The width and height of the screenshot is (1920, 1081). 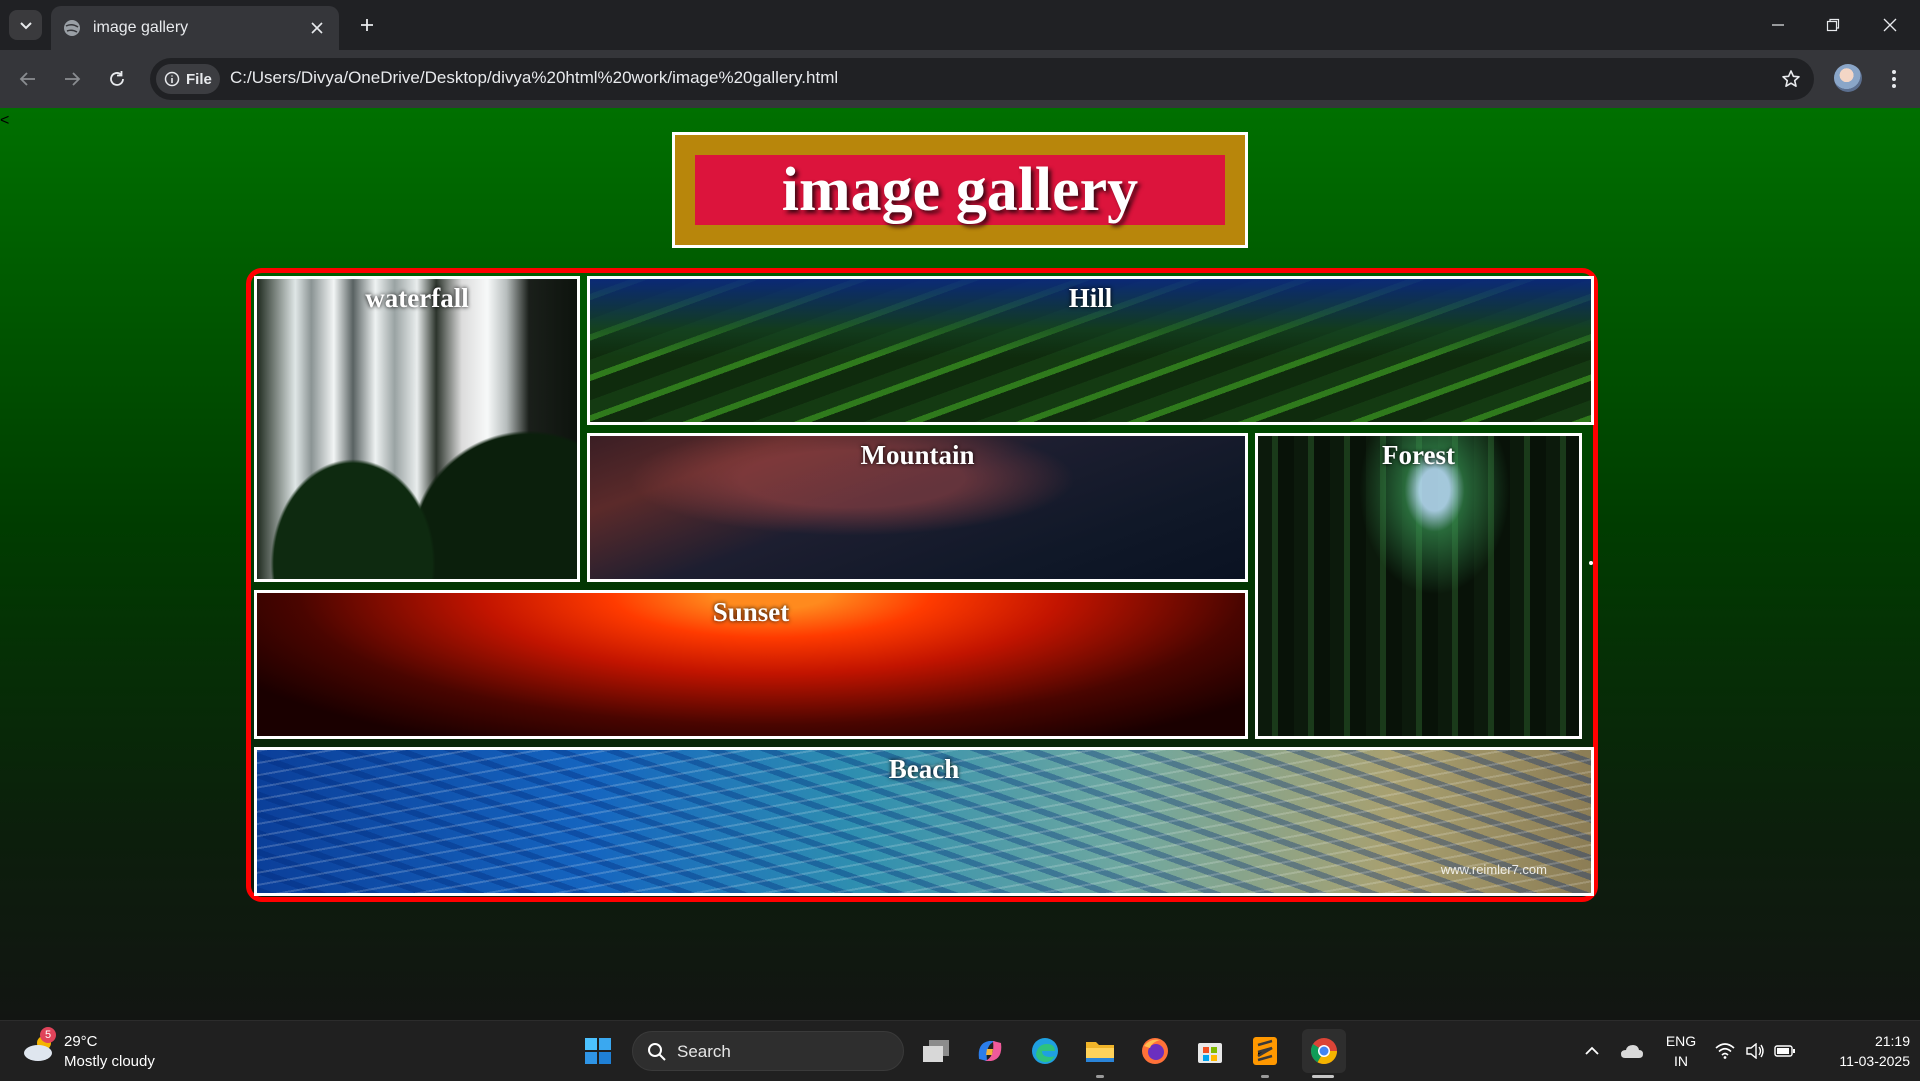 What do you see at coordinates (1493, 869) in the screenshot?
I see `image-watermark: www.reimler7.com` at bounding box center [1493, 869].